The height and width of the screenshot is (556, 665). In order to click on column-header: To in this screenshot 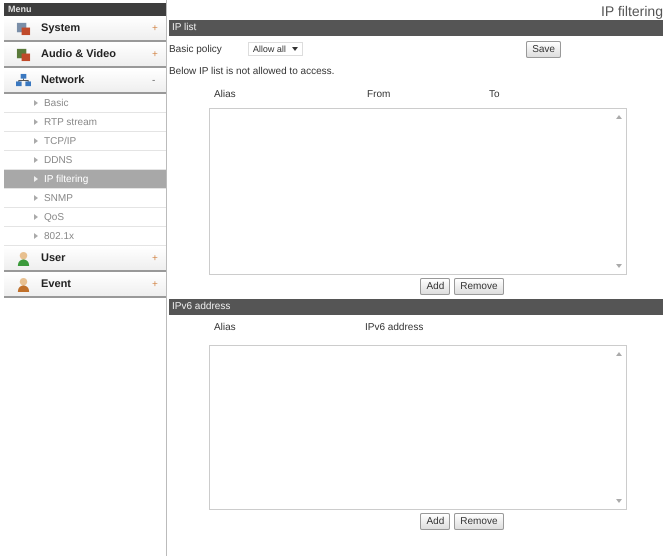, I will do `click(494, 94)`.